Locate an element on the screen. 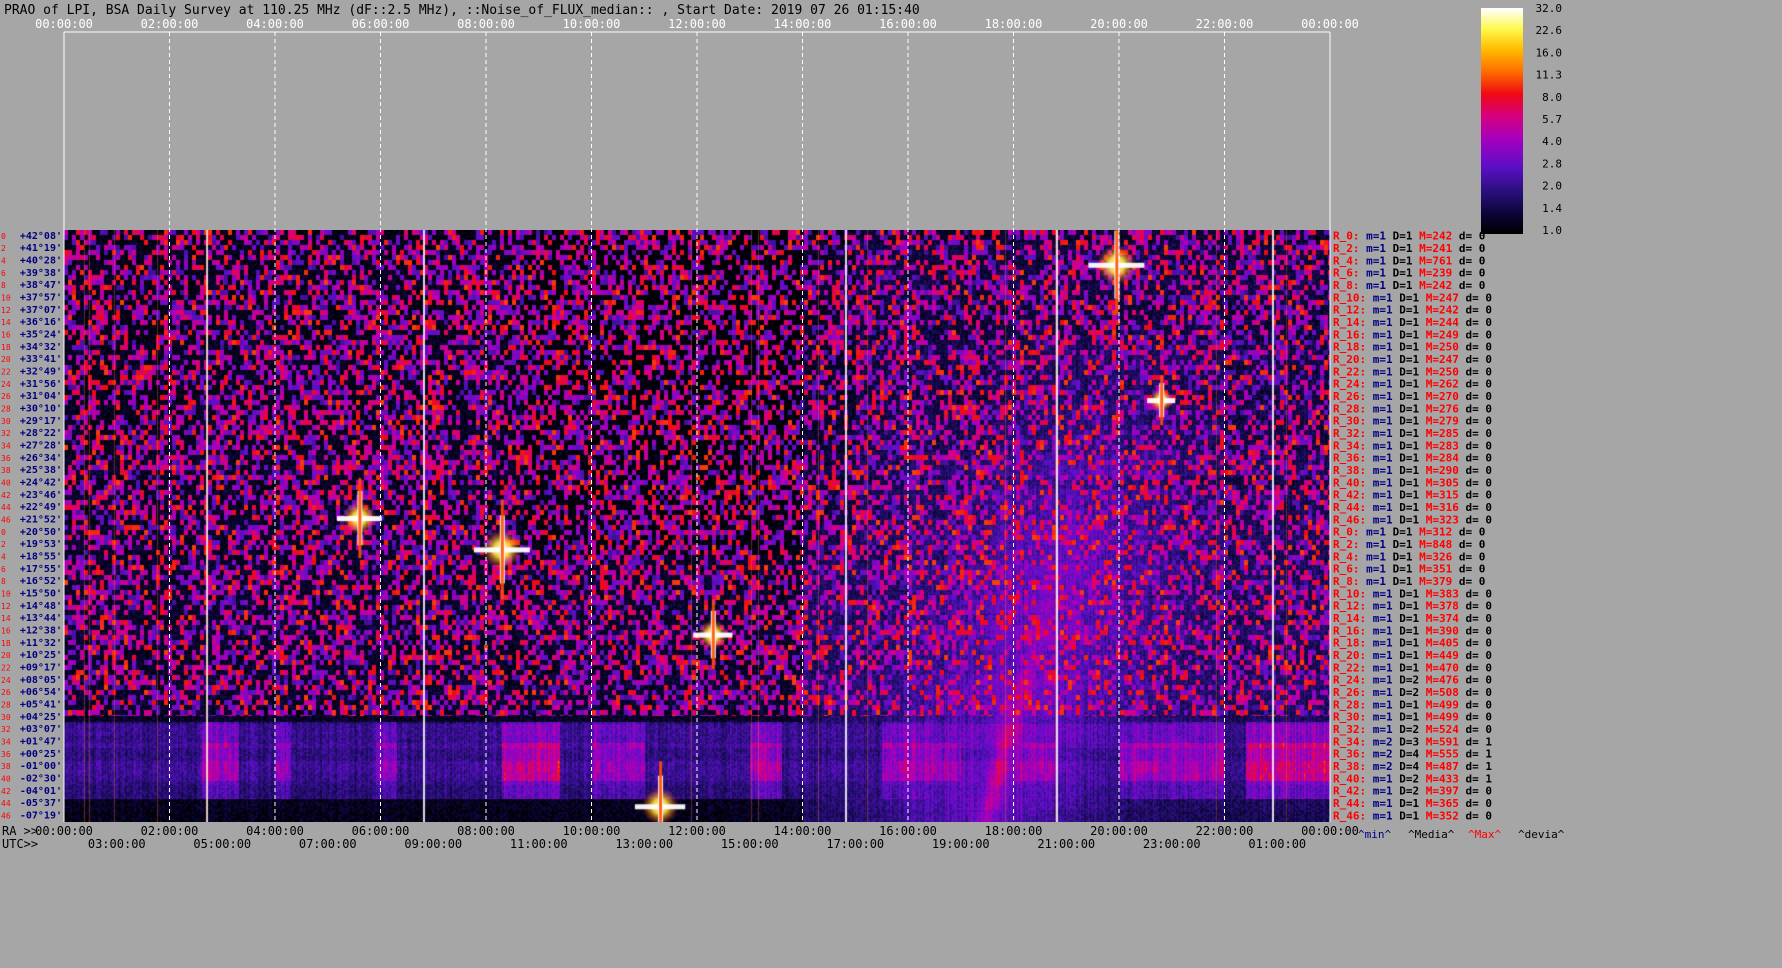 The width and height of the screenshot is (1782, 968). row-stat-label: R_2: m=1 D=1 M=241 d= 0 is located at coordinates (1409, 248).